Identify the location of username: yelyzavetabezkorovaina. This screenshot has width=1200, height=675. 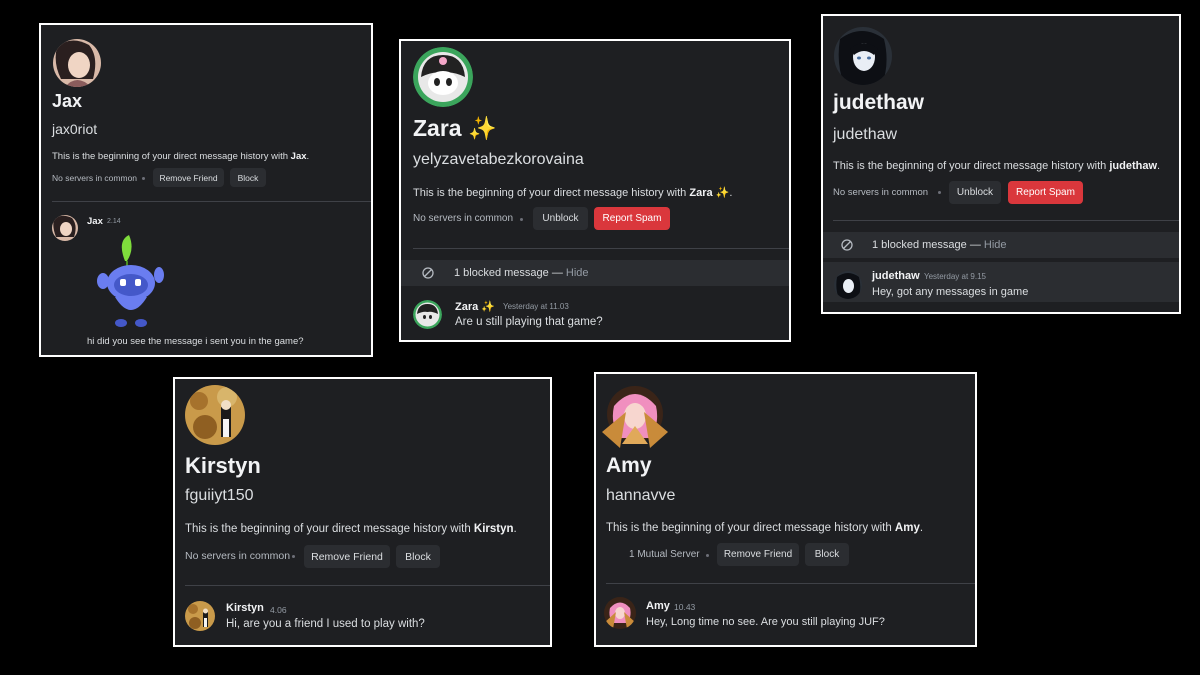
(498, 159).